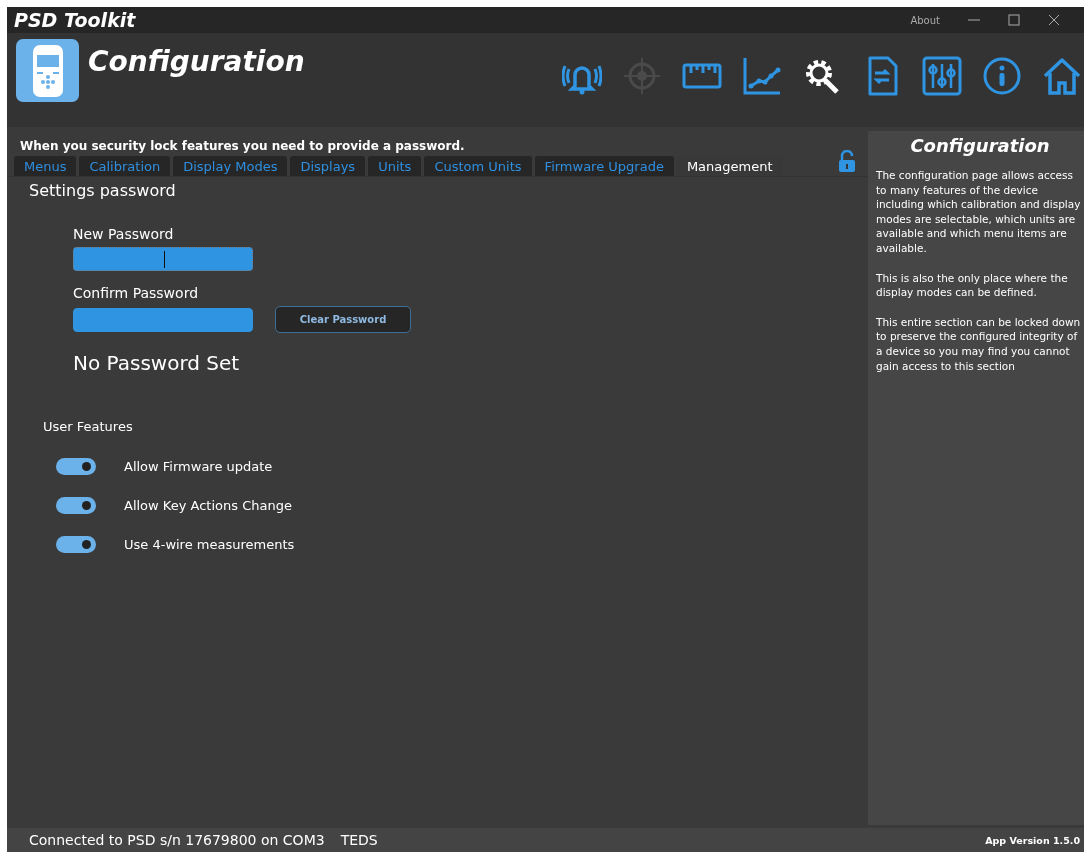  What do you see at coordinates (209, 544) in the screenshot?
I see `toggle-label: Use 4-wire measurements` at bounding box center [209, 544].